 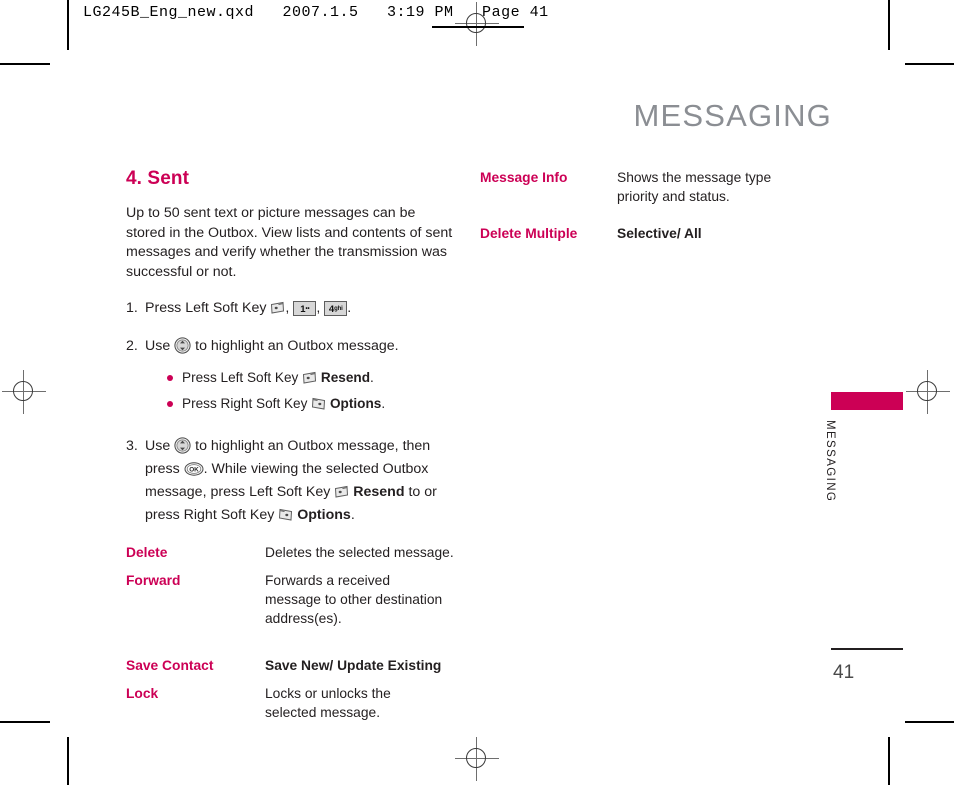 I want to click on definition-description: Locks or unlocks the selected message., so click(x=328, y=703).